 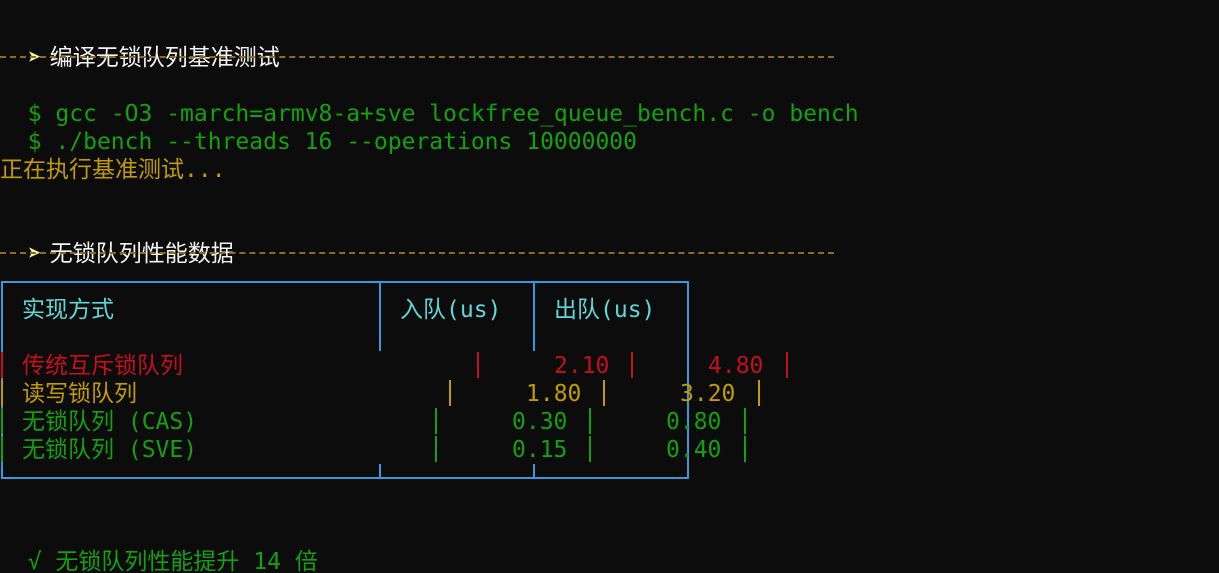 What do you see at coordinates (540, 422) in the screenshot?
I see `row-enqueue: 0.30` at bounding box center [540, 422].